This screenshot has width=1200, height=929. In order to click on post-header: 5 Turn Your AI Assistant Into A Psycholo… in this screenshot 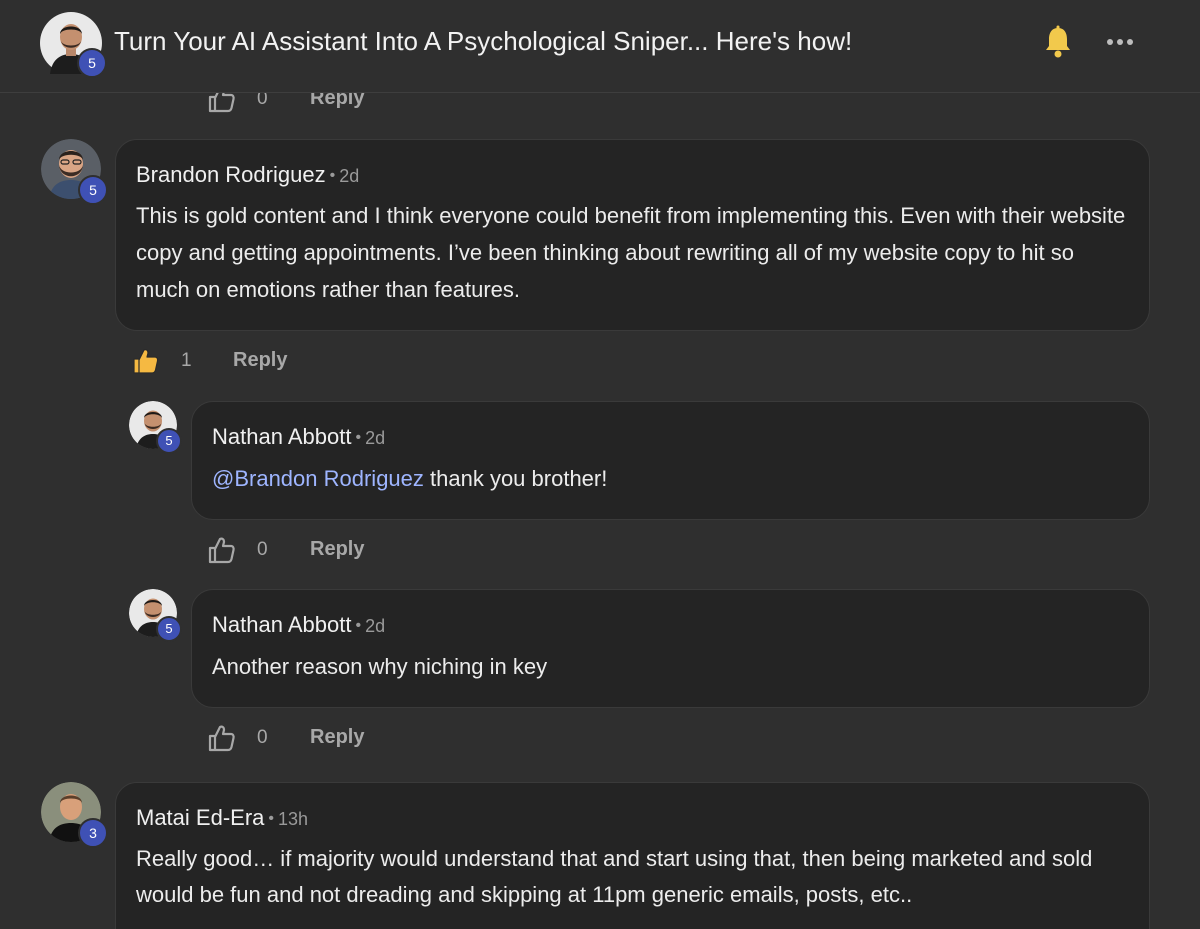, I will do `click(600, 46)`.